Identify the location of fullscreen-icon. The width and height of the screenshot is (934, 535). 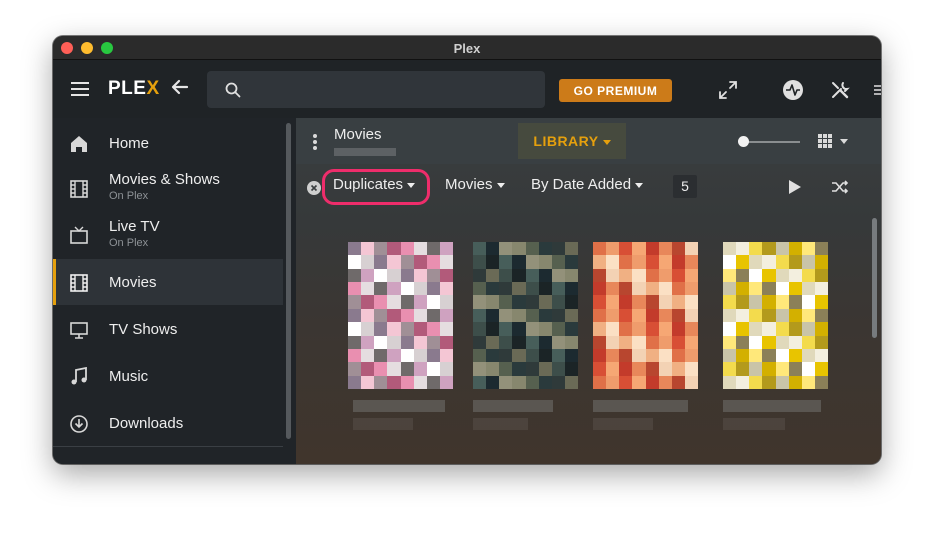
(728, 90).